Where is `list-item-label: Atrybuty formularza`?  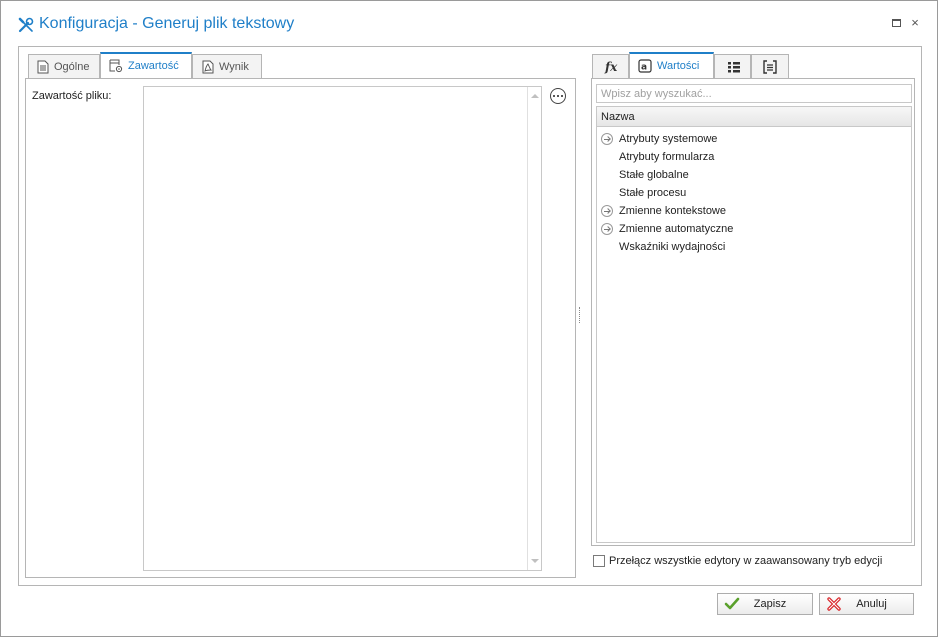
list-item-label: Atrybuty formularza is located at coordinates (667, 157).